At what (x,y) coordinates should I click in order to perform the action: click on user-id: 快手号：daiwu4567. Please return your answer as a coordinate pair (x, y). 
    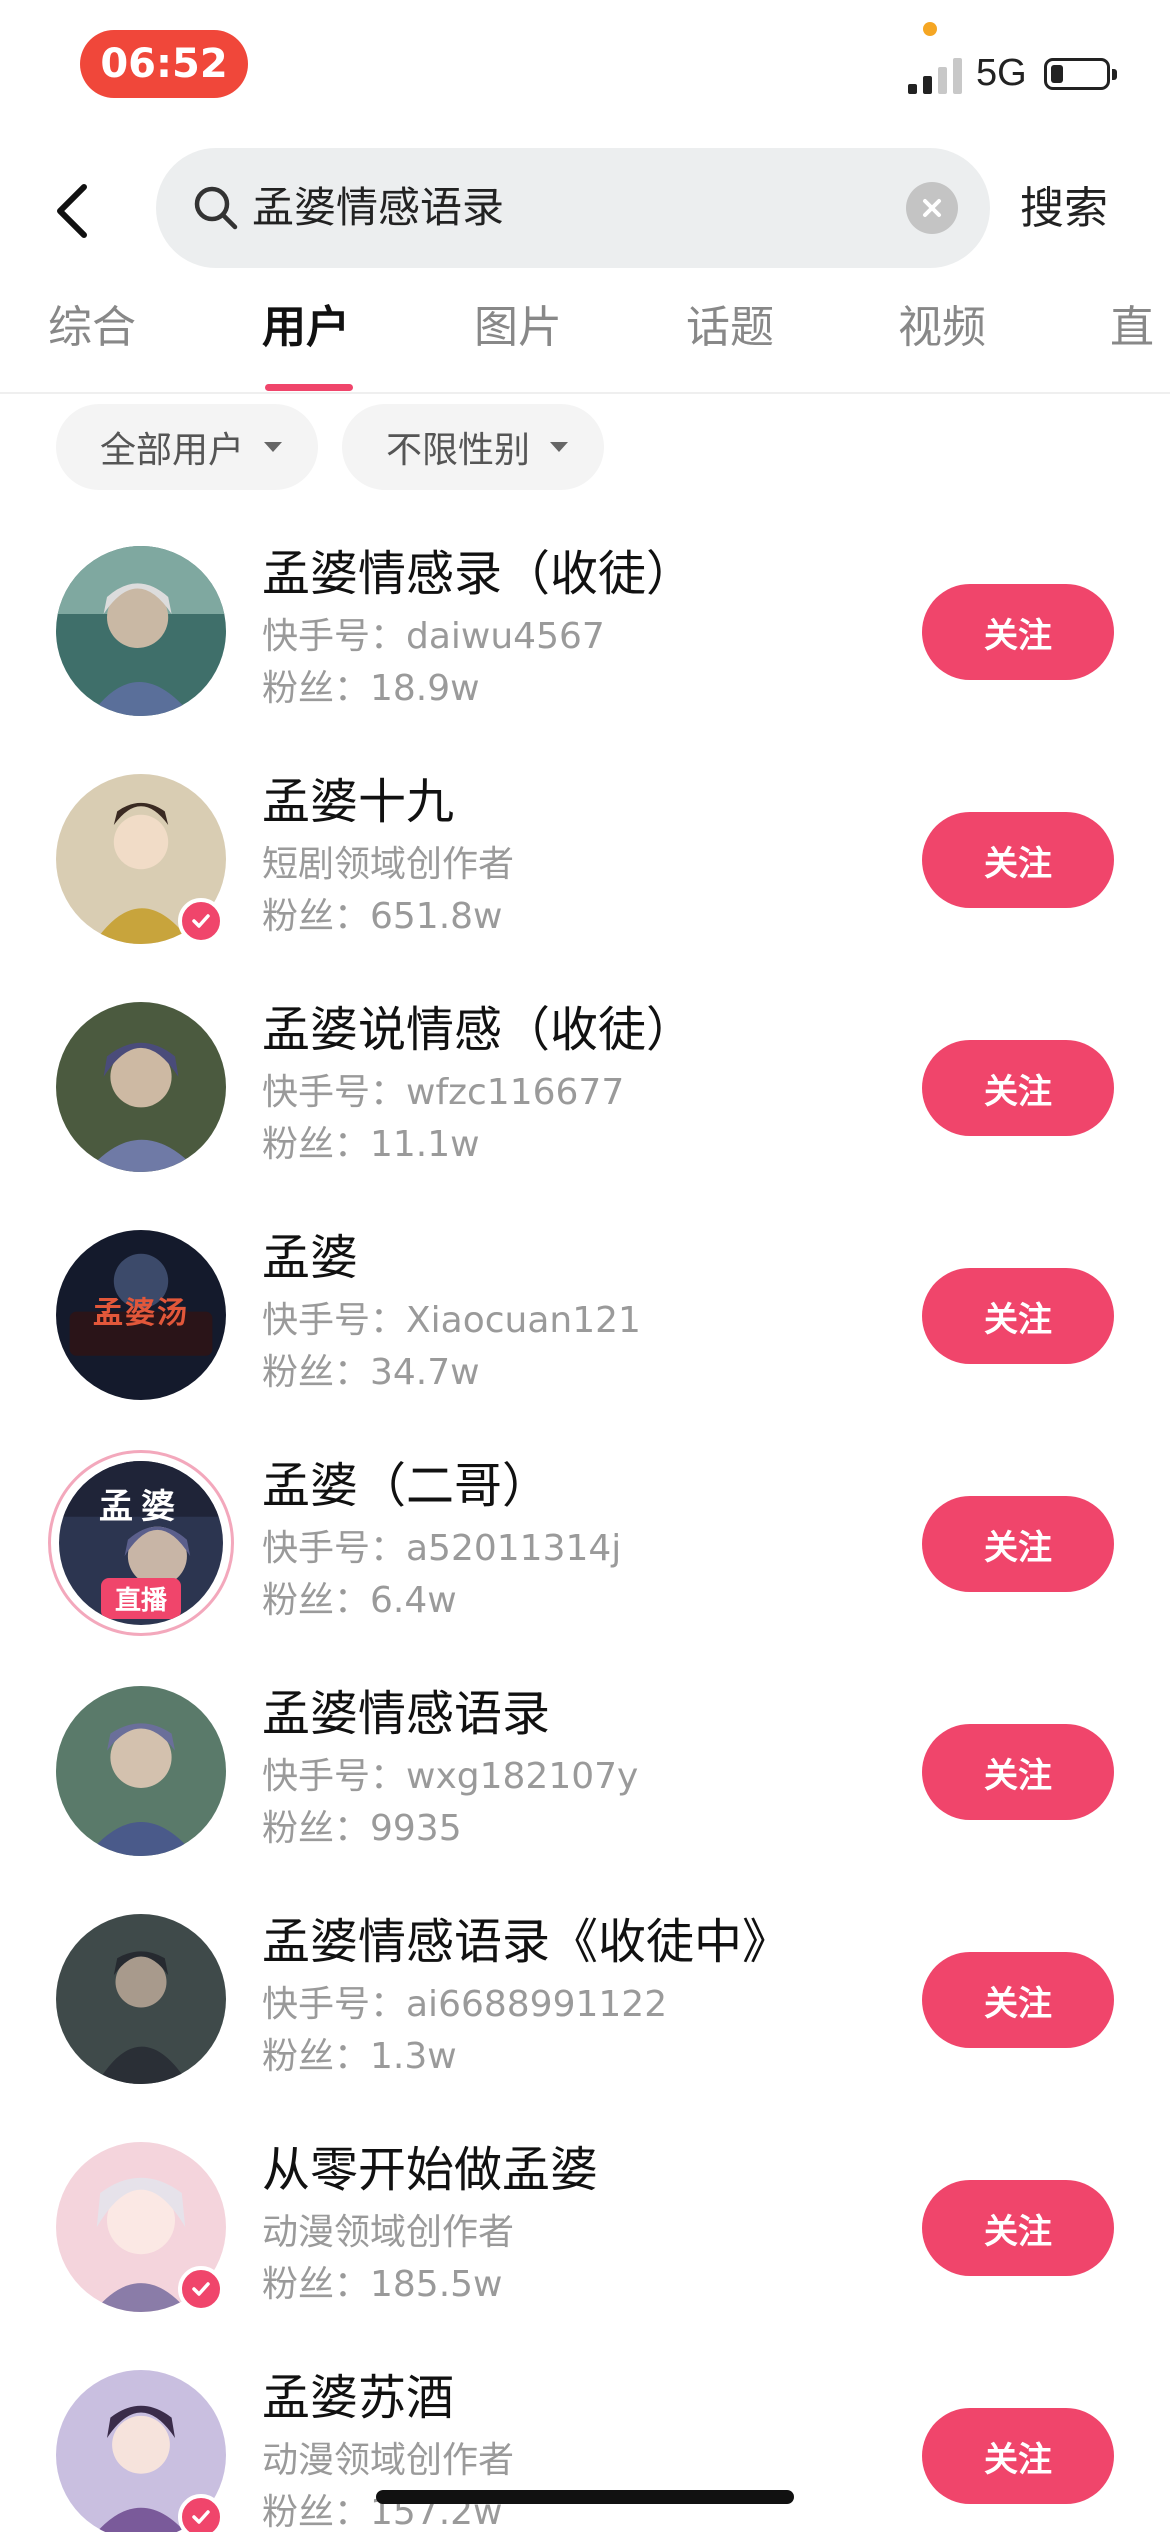
    Looking at the image, I should click on (433, 636).